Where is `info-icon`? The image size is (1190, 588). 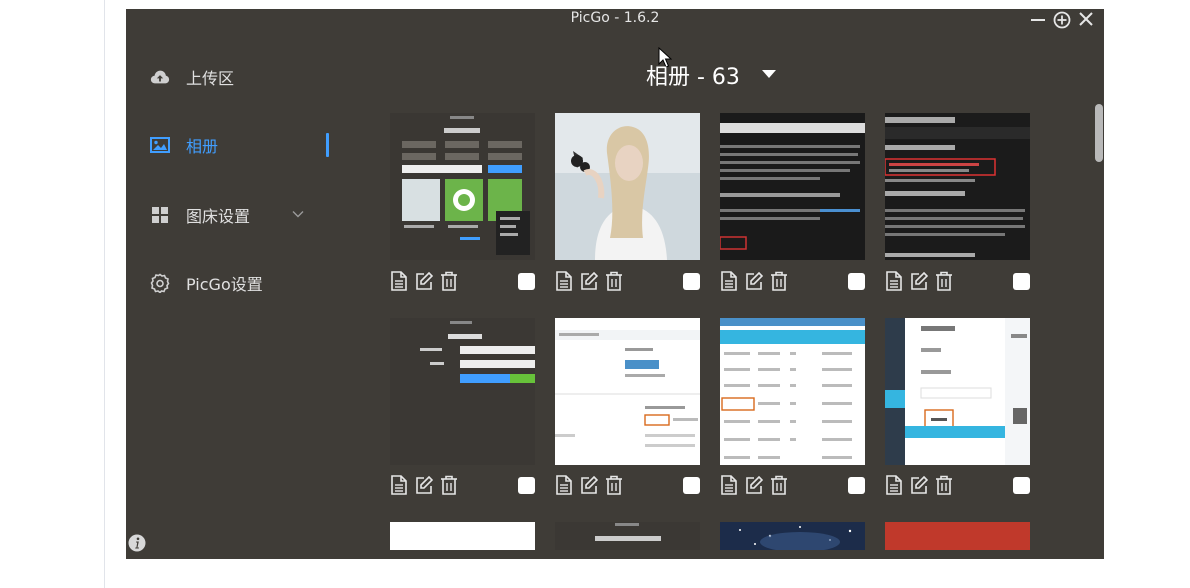 info-icon is located at coordinates (137, 543).